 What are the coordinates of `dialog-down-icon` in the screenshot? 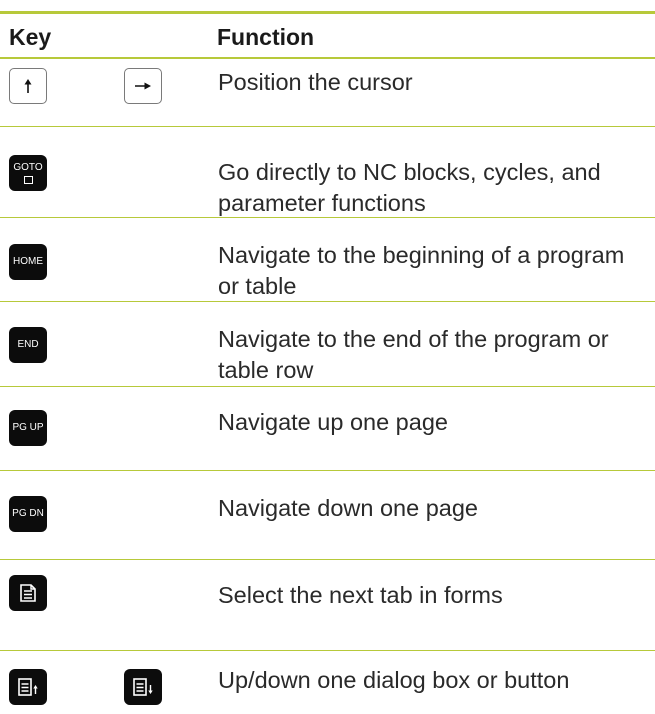 It's located at (143, 687).